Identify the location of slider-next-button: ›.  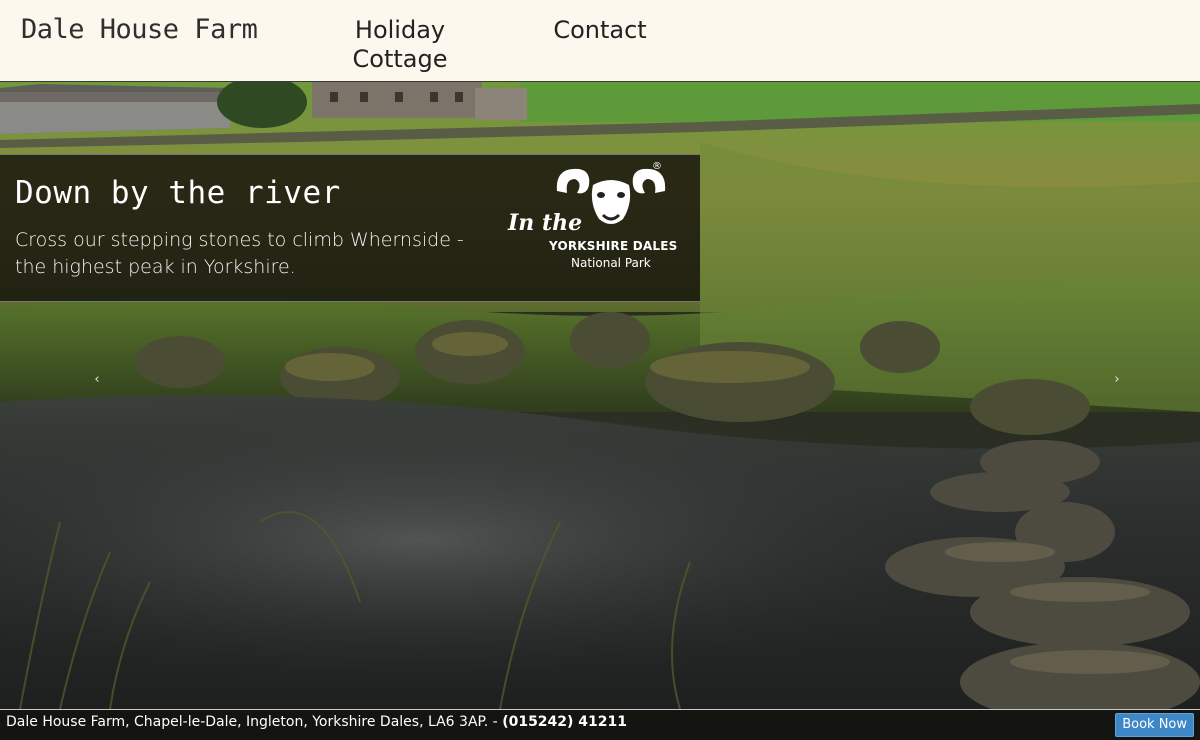
(1117, 380).